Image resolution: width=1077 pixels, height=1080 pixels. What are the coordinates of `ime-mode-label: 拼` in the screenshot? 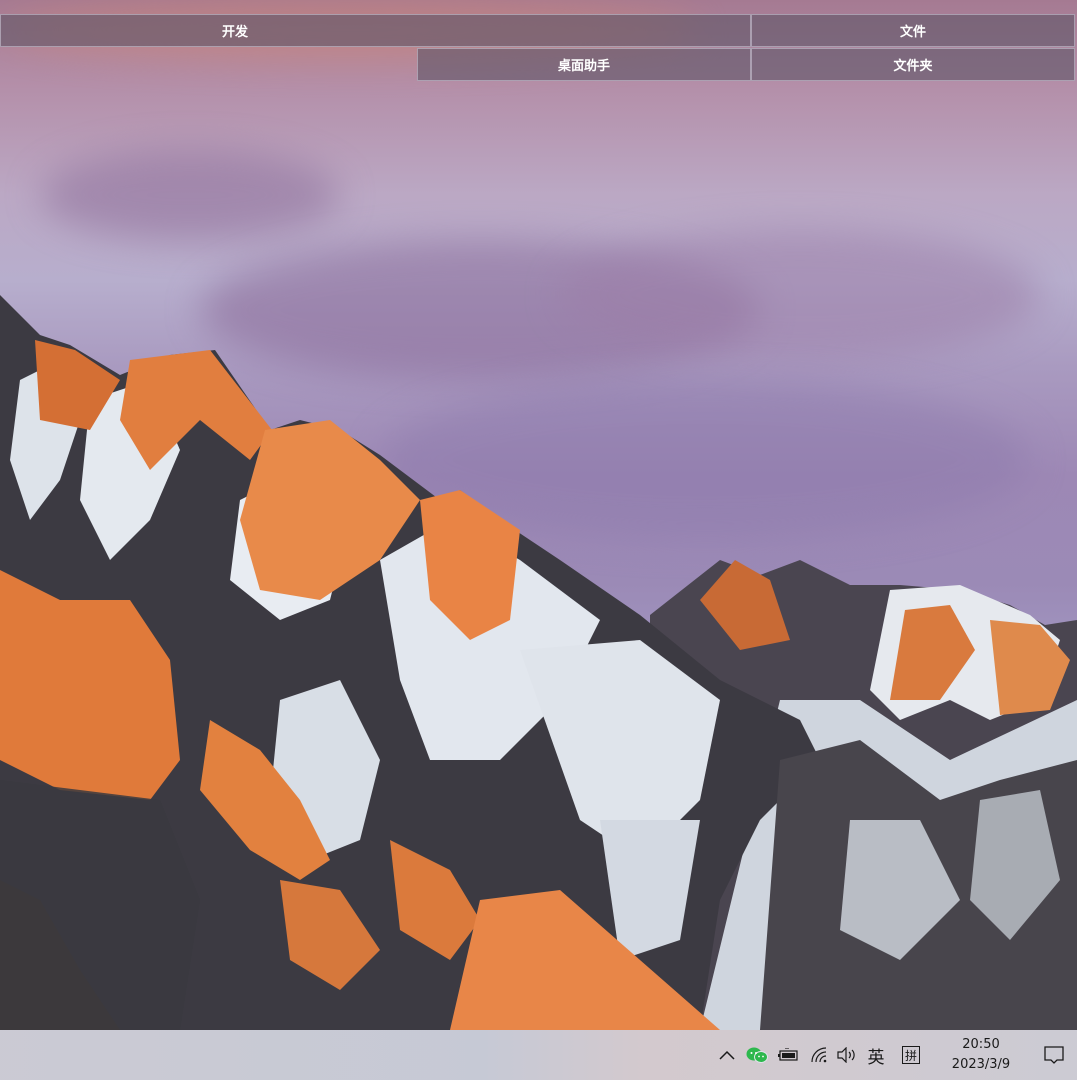 It's located at (910, 1055).